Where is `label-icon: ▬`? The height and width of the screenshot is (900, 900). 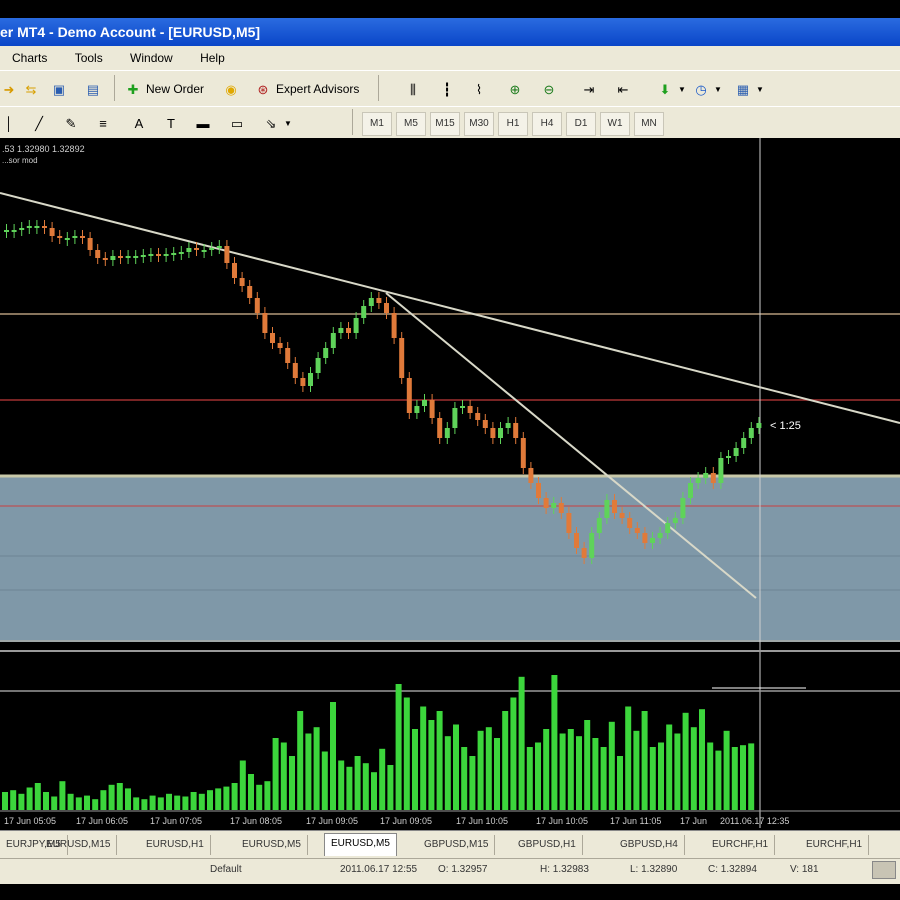 label-icon: ▬ is located at coordinates (203, 123).